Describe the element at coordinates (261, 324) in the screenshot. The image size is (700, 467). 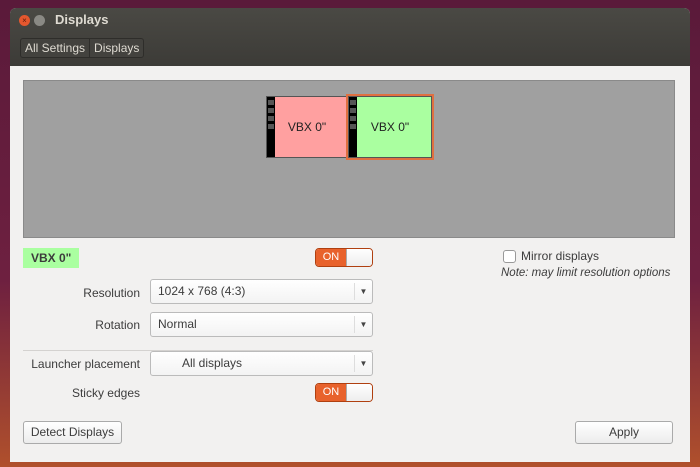
I see `rotation-dropdown: Normal ▼` at that location.